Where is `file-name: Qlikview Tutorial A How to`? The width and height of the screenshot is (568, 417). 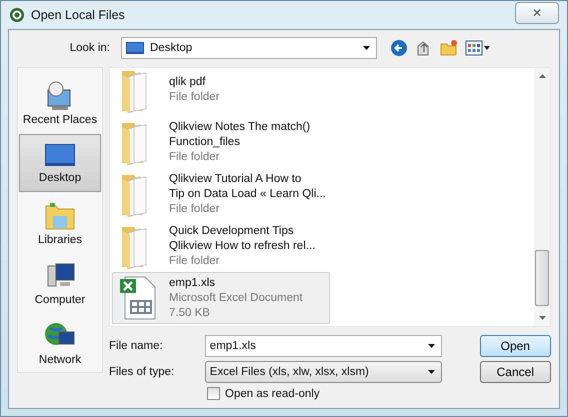 file-name: Qlikview Tutorial A How to is located at coordinates (235, 179).